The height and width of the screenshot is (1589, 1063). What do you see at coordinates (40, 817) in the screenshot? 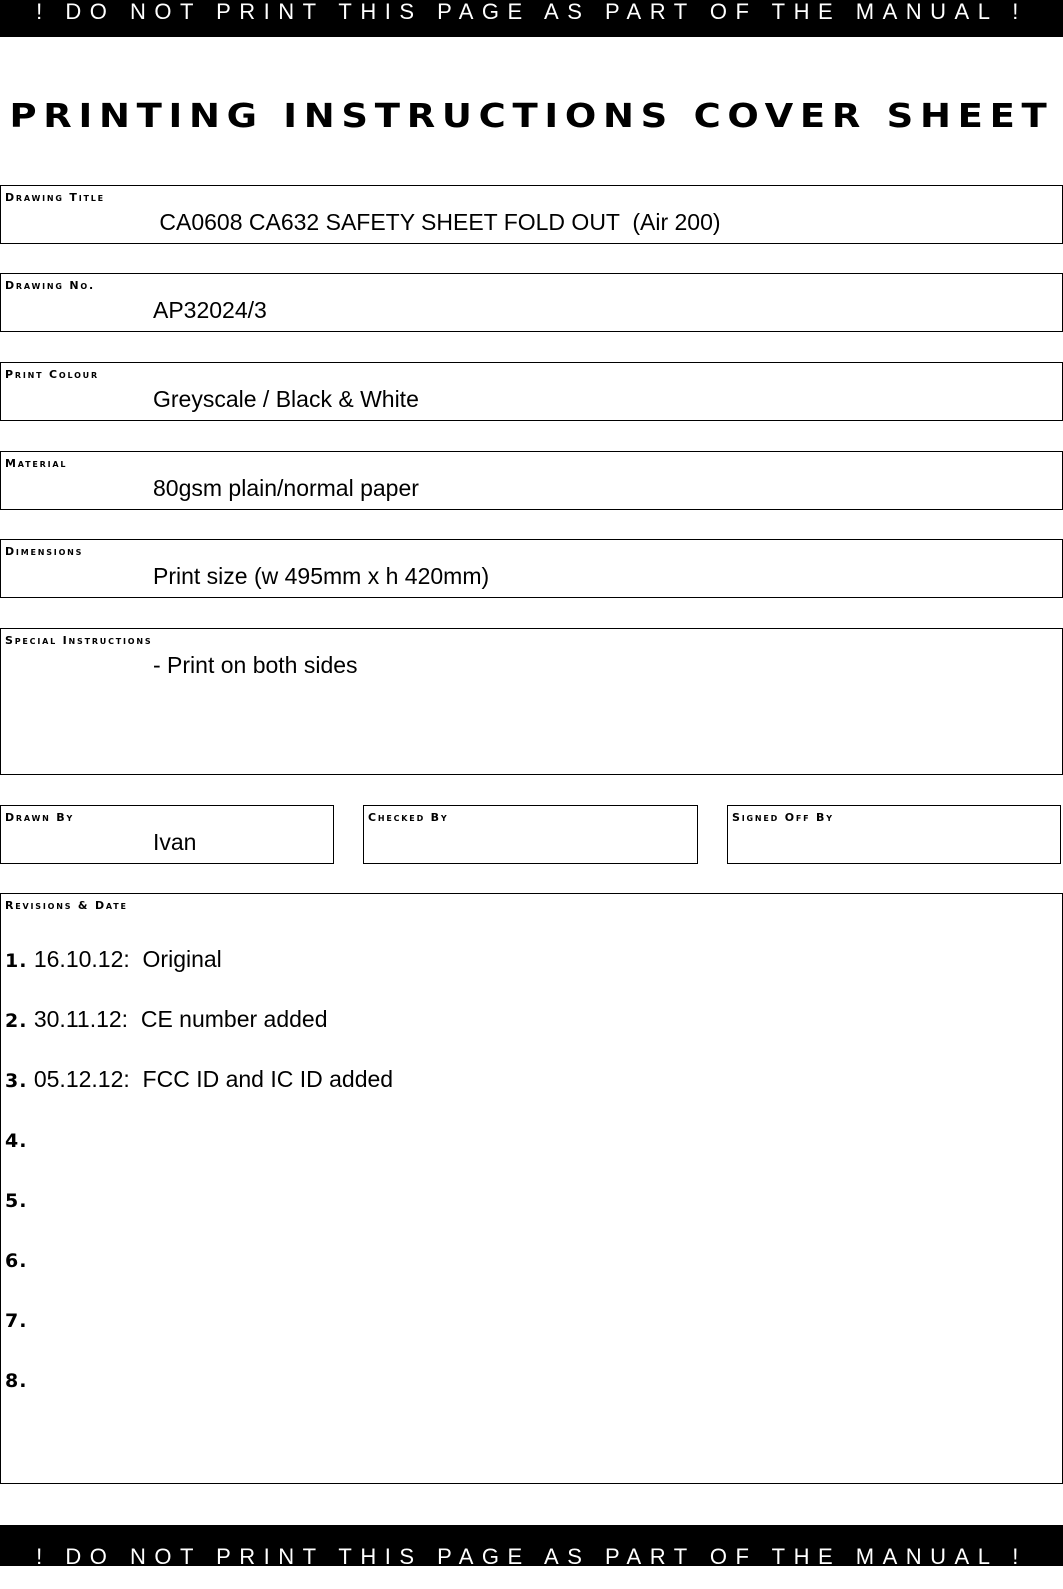
I see `drawn-by-label: Drawn By` at bounding box center [40, 817].